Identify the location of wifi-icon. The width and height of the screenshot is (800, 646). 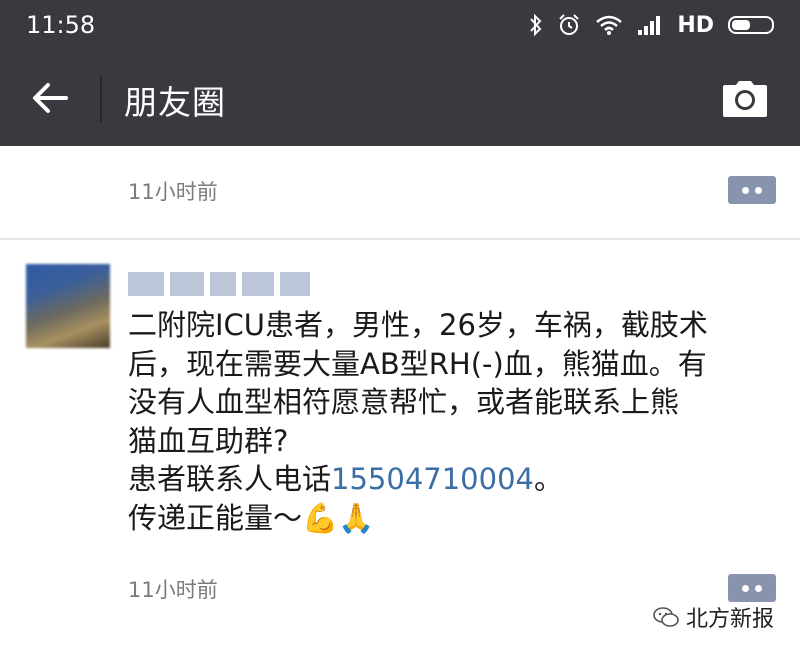
(609, 25).